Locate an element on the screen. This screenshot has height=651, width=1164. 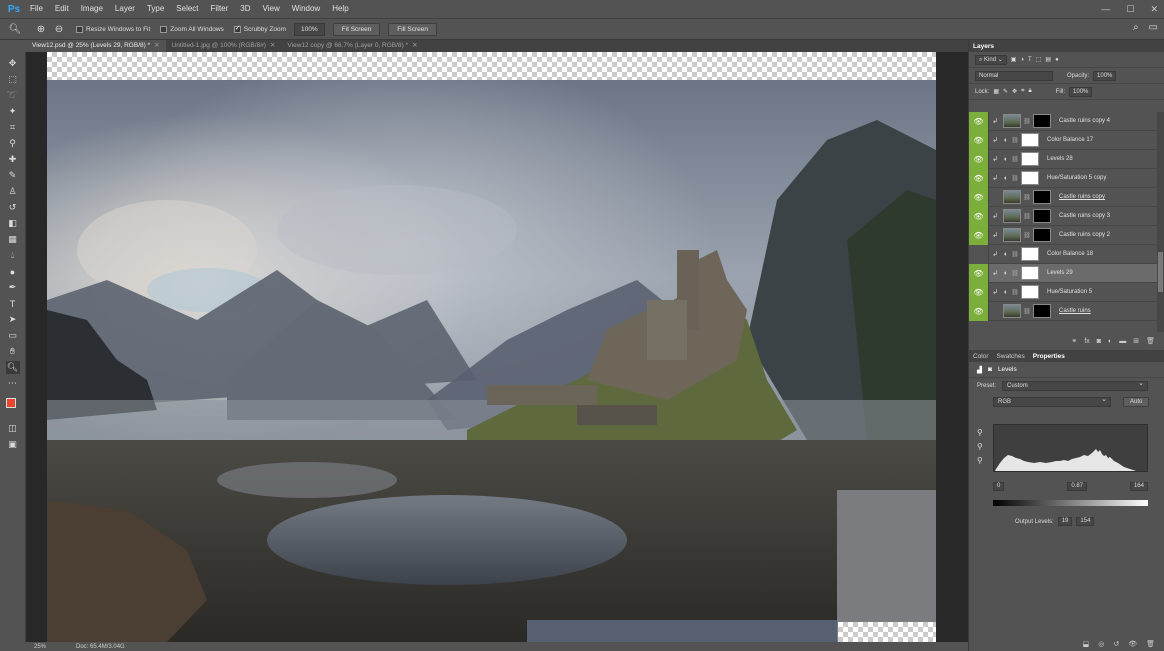
clip-to-layer-icon: ⬓ is located at coordinates (1086, 644).